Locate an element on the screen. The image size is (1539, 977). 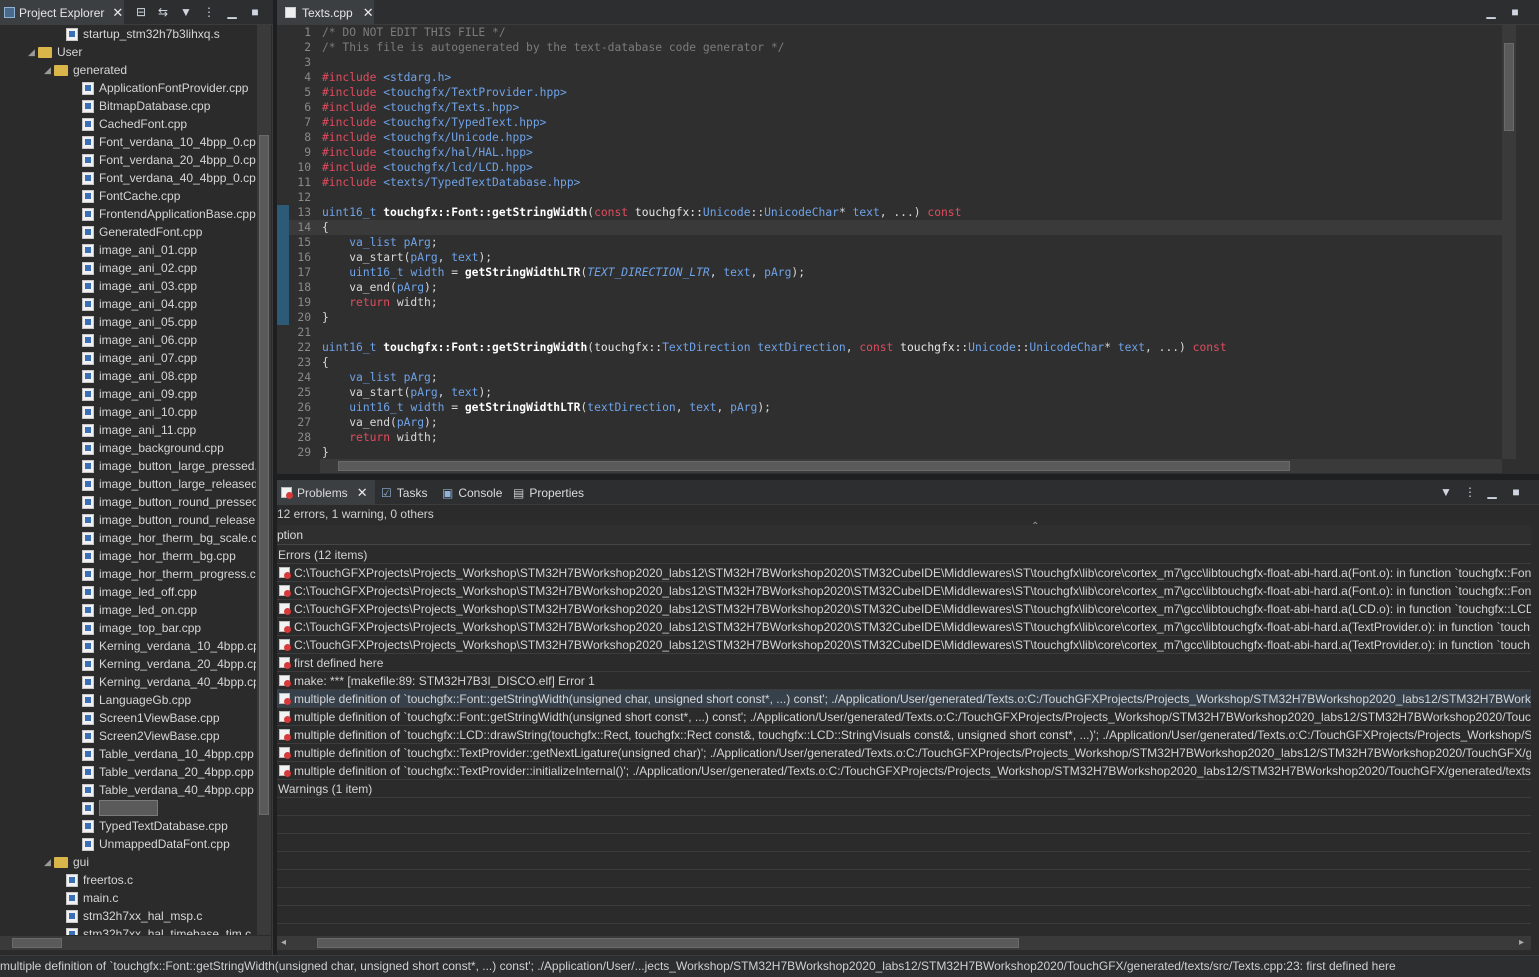
code-line: 29} is located at coordinates (889, 452).